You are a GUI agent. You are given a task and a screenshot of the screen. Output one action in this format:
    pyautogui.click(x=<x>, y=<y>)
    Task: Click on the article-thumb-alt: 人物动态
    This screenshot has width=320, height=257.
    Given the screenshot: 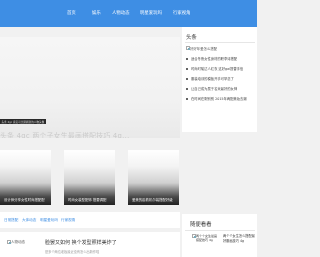 What is the action you would take?
    pyautogui.click(x=18, y=242)
    